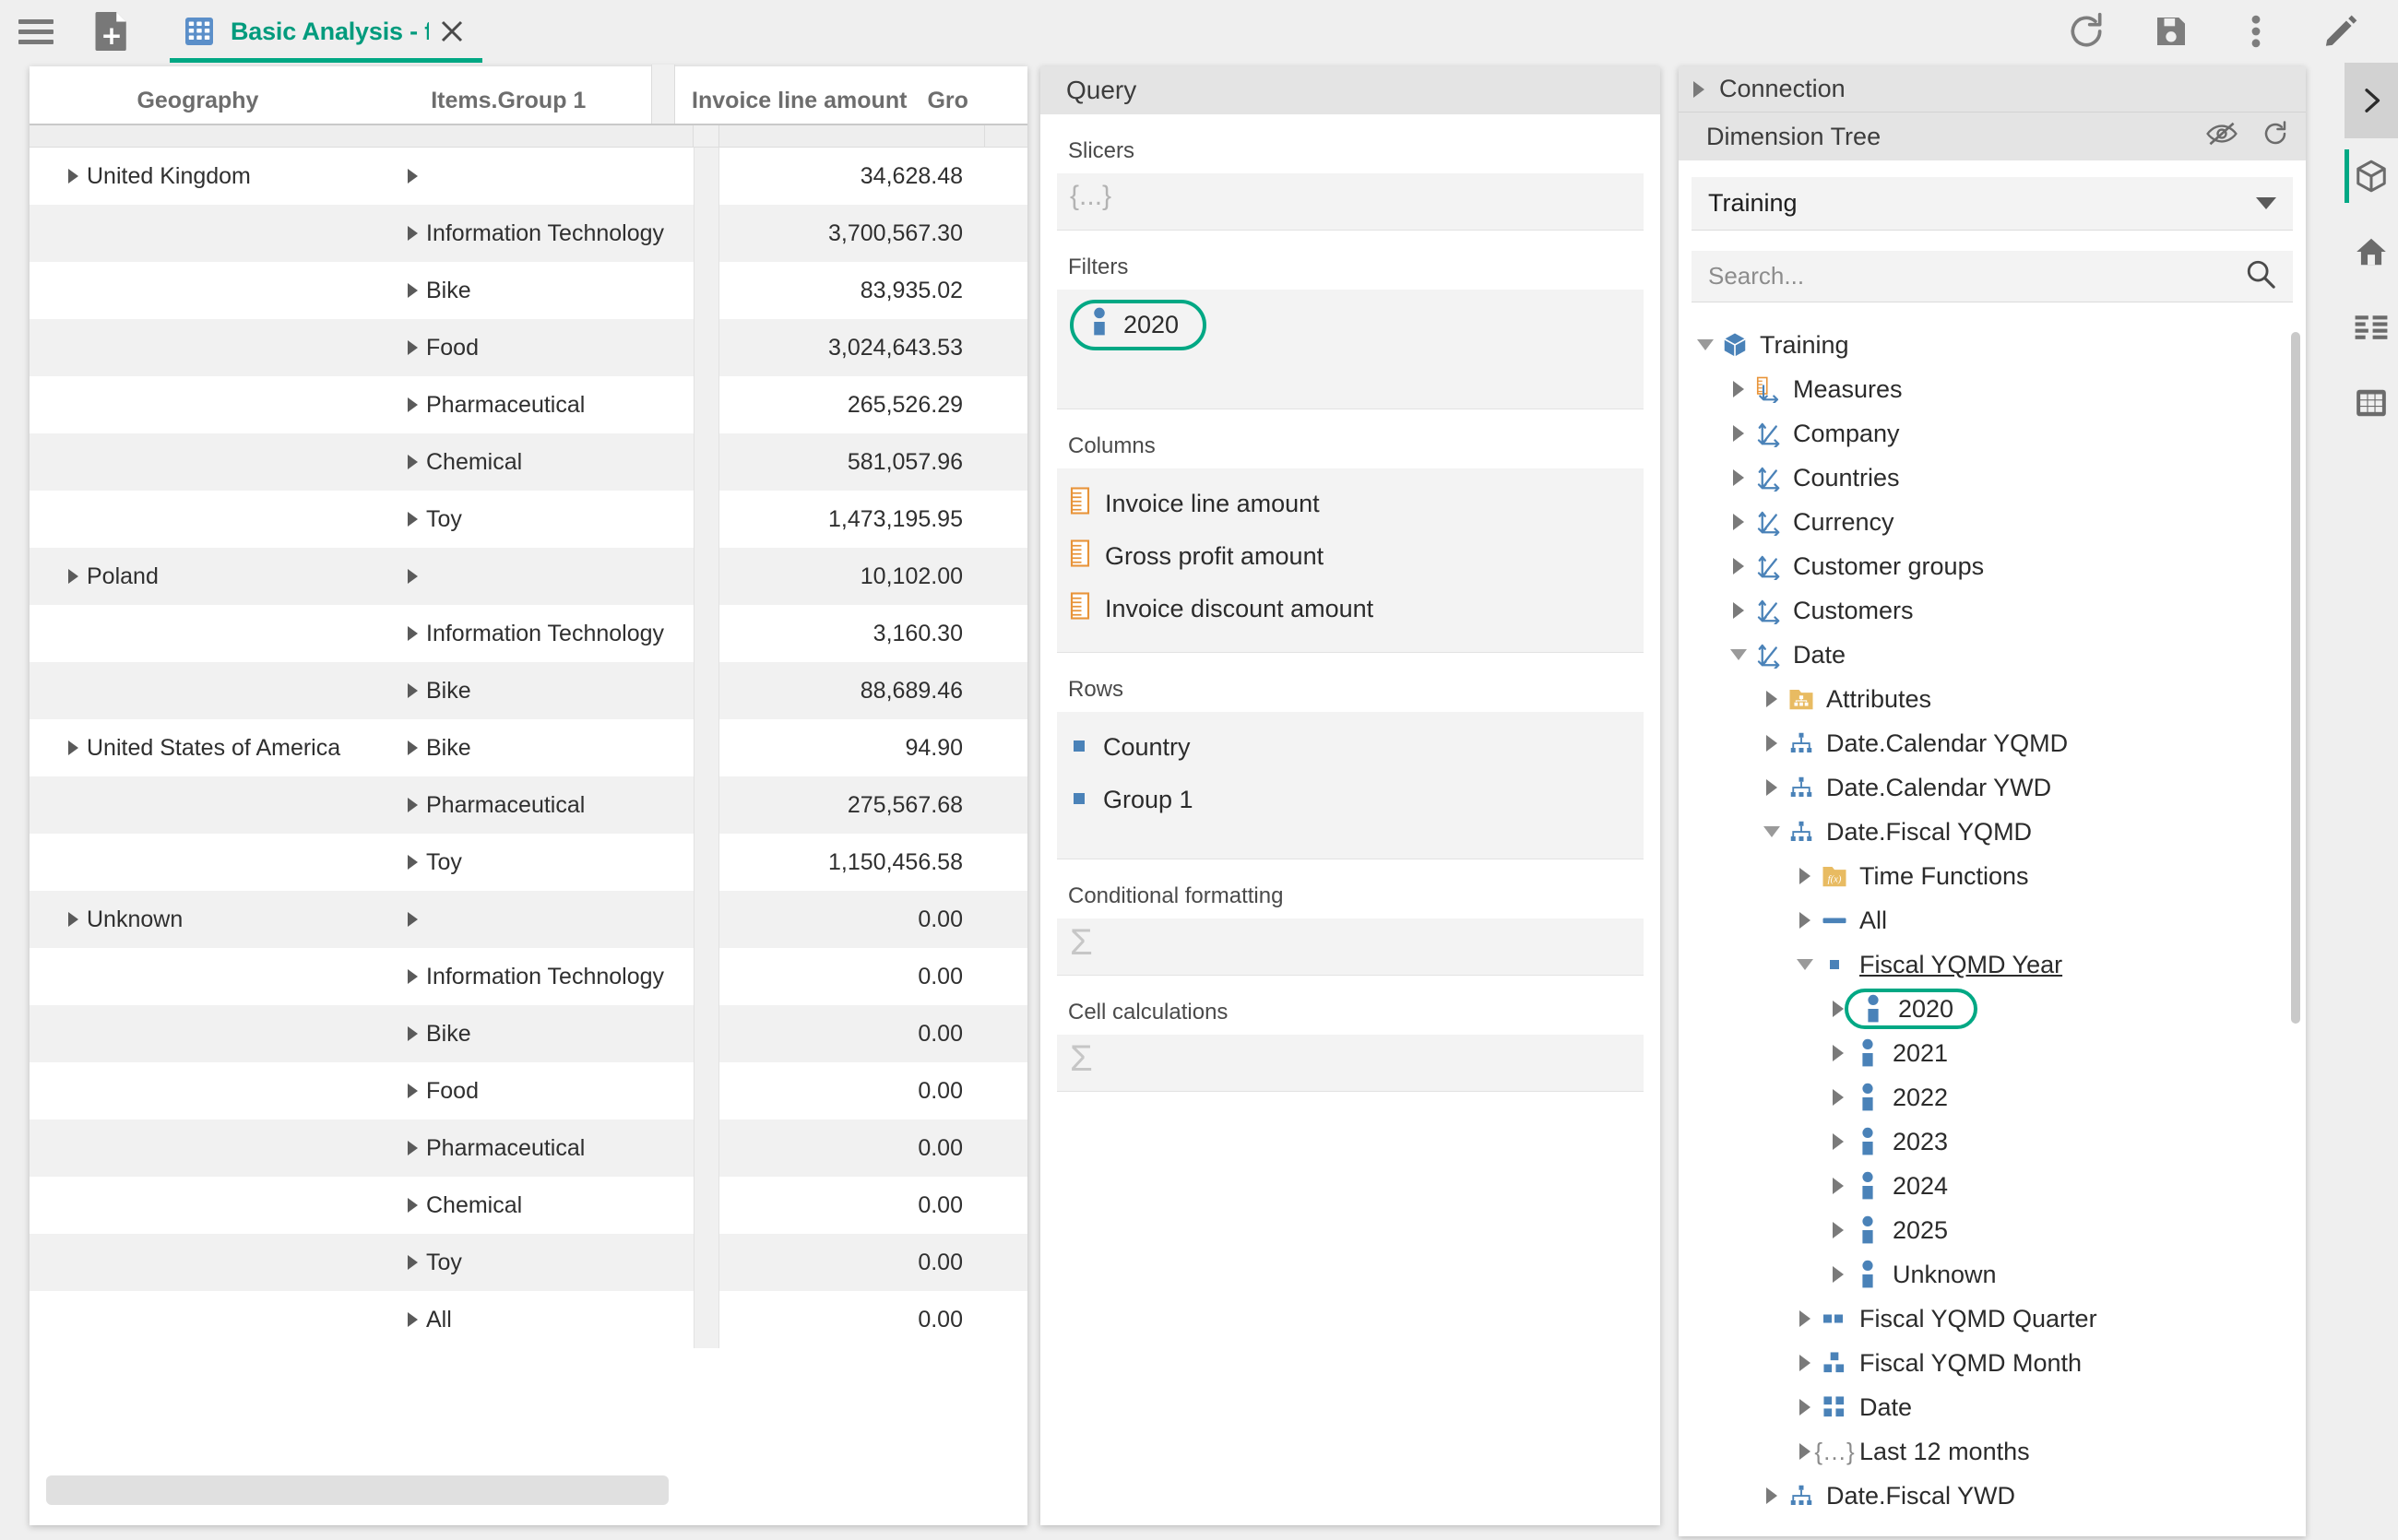 Image resolution: width=2398 pixels, height=1540 pixels. I want to click on tree-node: 2023, so click(1992, 1142).